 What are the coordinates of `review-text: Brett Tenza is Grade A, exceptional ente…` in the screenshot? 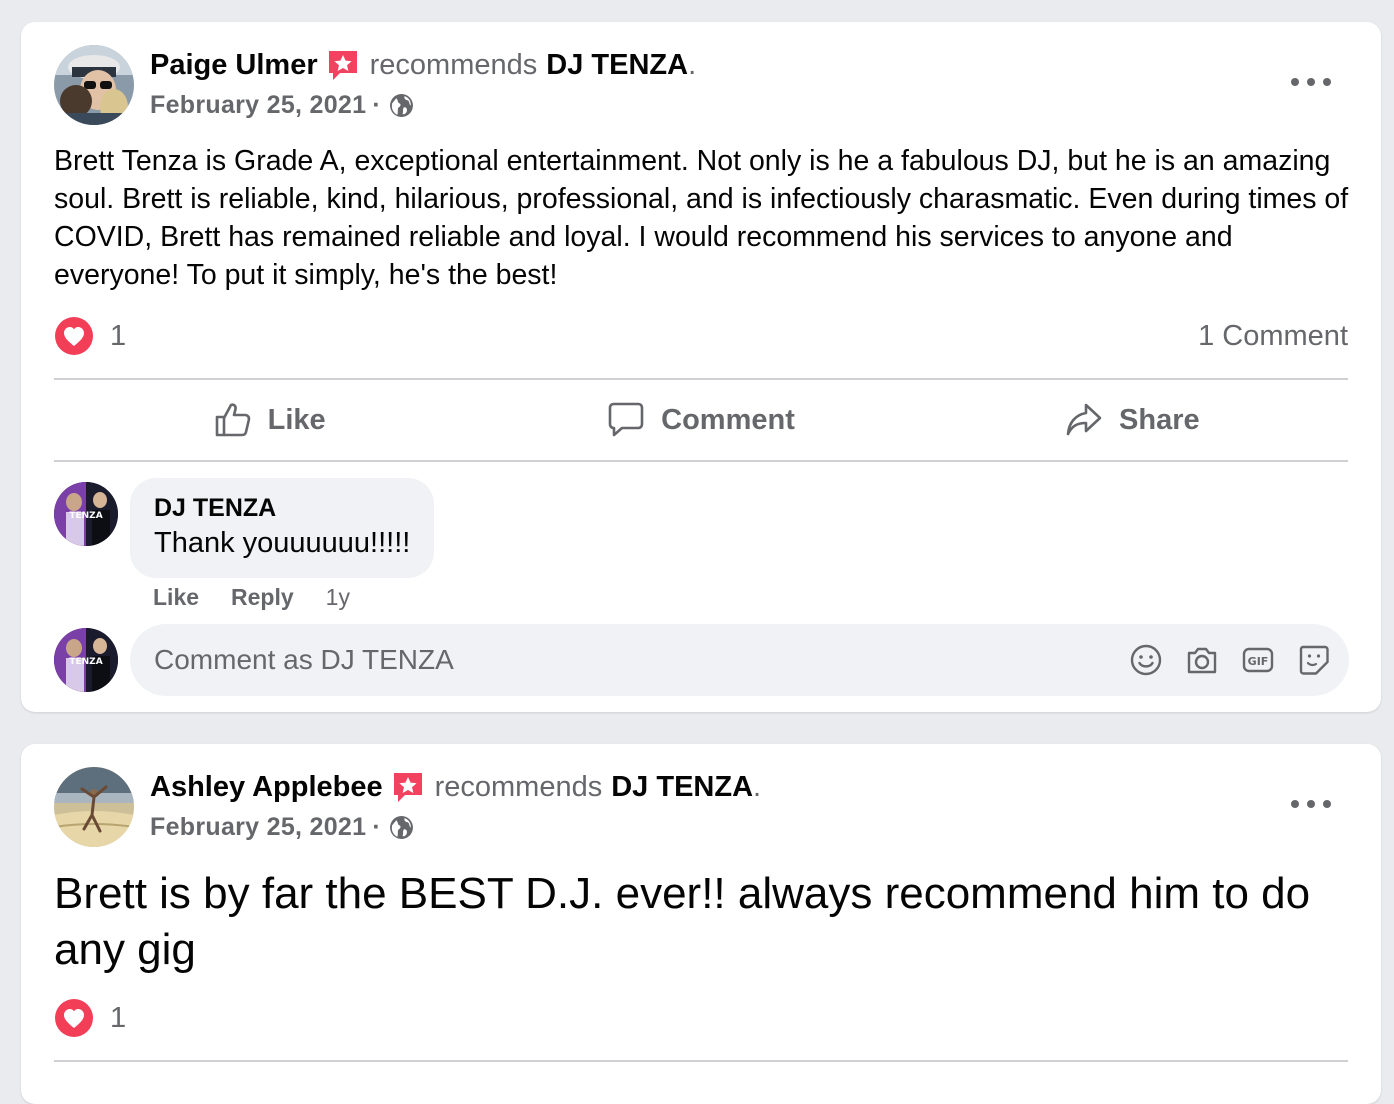 It's located at (701, 218).